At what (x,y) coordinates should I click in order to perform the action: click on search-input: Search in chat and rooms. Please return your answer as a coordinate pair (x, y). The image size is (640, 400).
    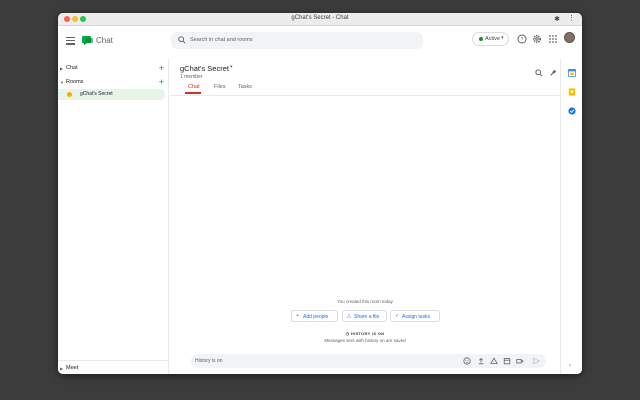
    Looking at the image, I should click on (221, 40).